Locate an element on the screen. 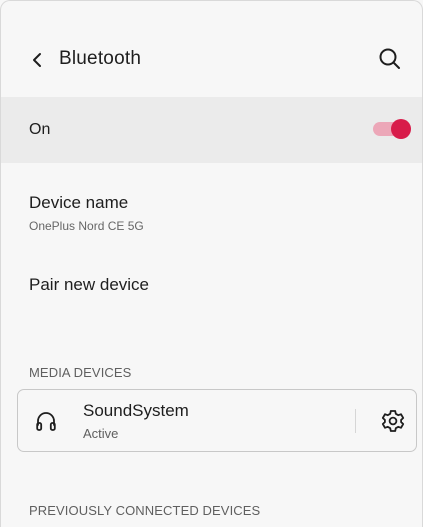  device-name-row: Device name OnePlus Nord CE 5G is located at coordinates (211, 213).